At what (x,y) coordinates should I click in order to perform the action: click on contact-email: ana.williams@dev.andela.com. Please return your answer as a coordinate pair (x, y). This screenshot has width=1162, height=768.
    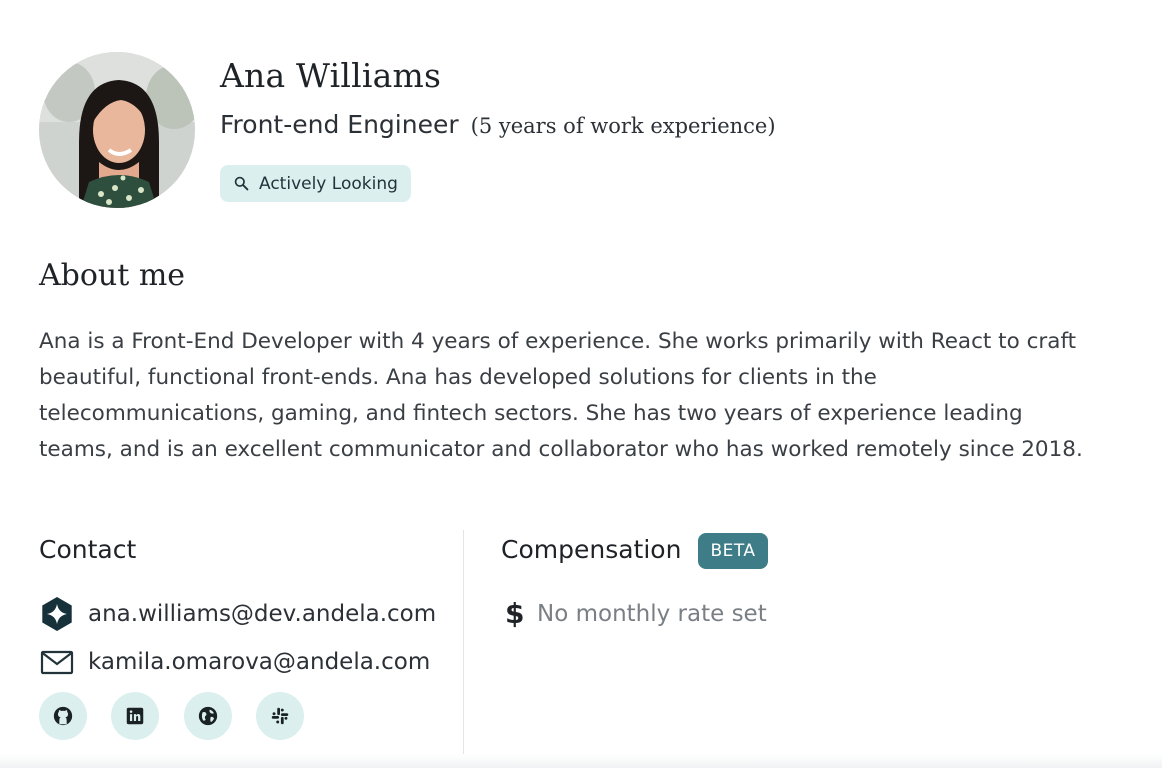
    Looking at the image, I should click on (262, 614).